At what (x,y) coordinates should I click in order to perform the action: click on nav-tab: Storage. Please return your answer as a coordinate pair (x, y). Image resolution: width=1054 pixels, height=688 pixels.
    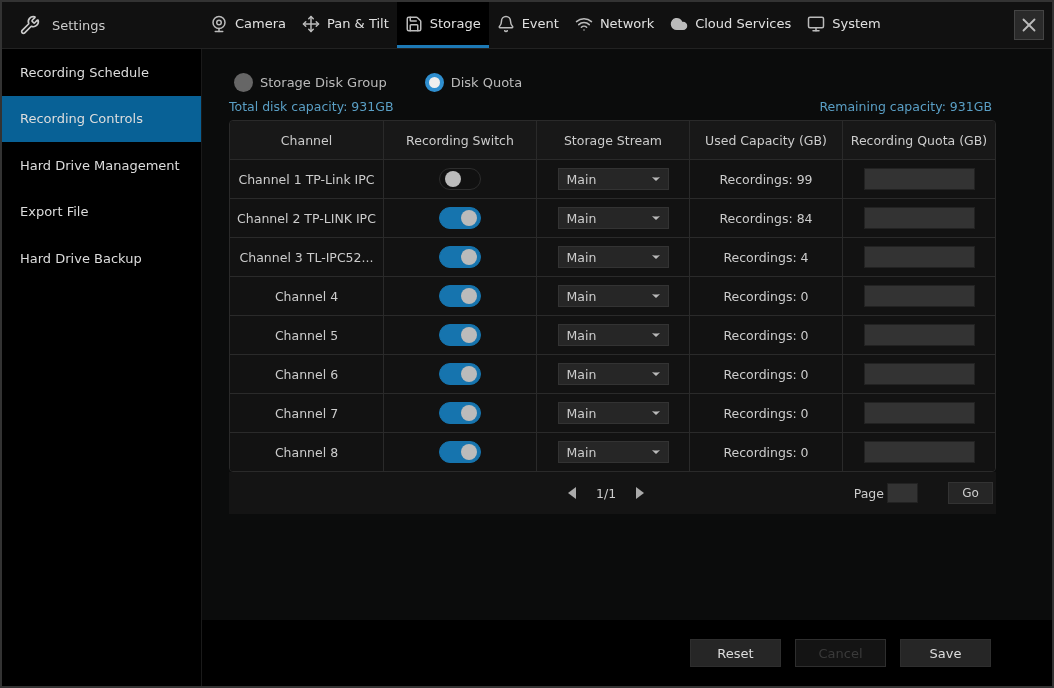
    Looking at the image, I should click on (442, 25).